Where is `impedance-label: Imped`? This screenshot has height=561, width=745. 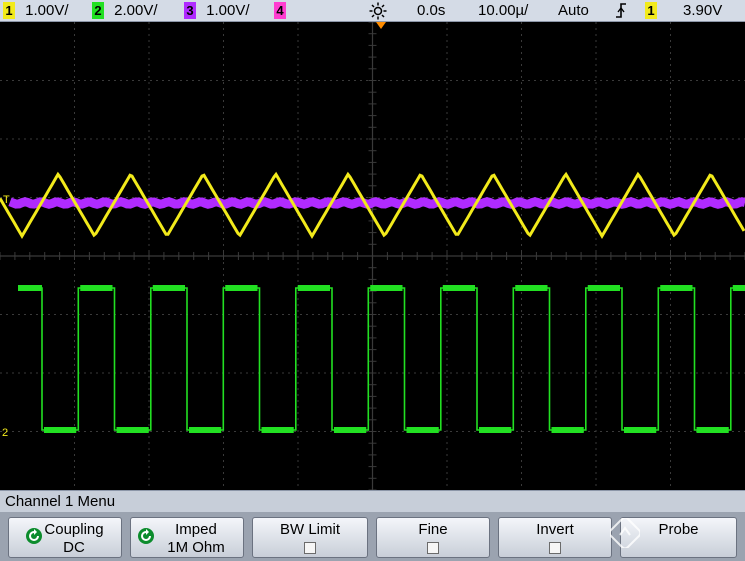 impedance-label: Imped is located at coordinates (196, 529).